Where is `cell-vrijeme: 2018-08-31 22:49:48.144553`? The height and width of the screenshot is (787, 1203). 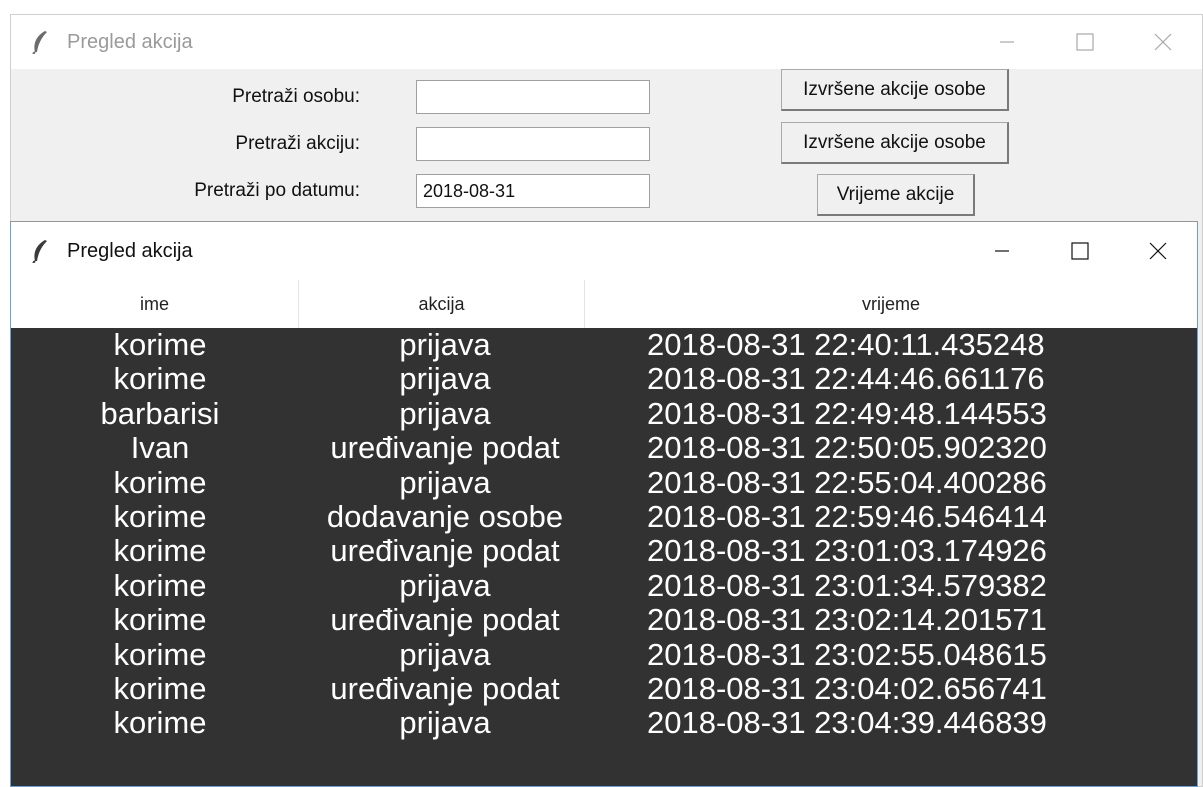
cell-vrijeme: 2018-08-31 22:49:48.144553 is located at coordinates (847, 413).